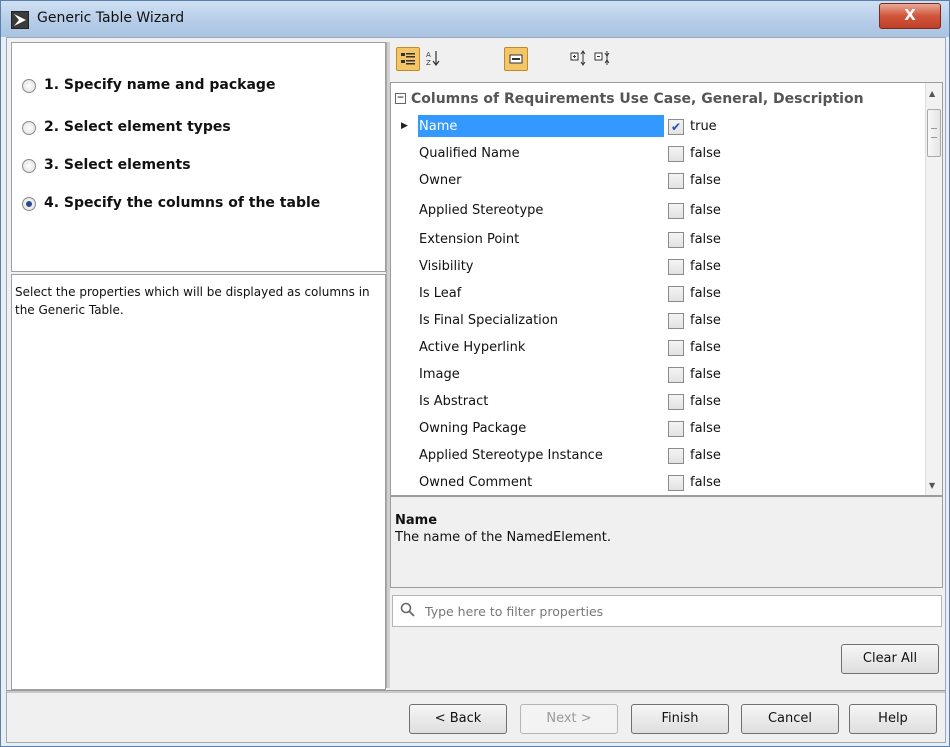  I want to click on finish-button: Finish, so click(680, 719).